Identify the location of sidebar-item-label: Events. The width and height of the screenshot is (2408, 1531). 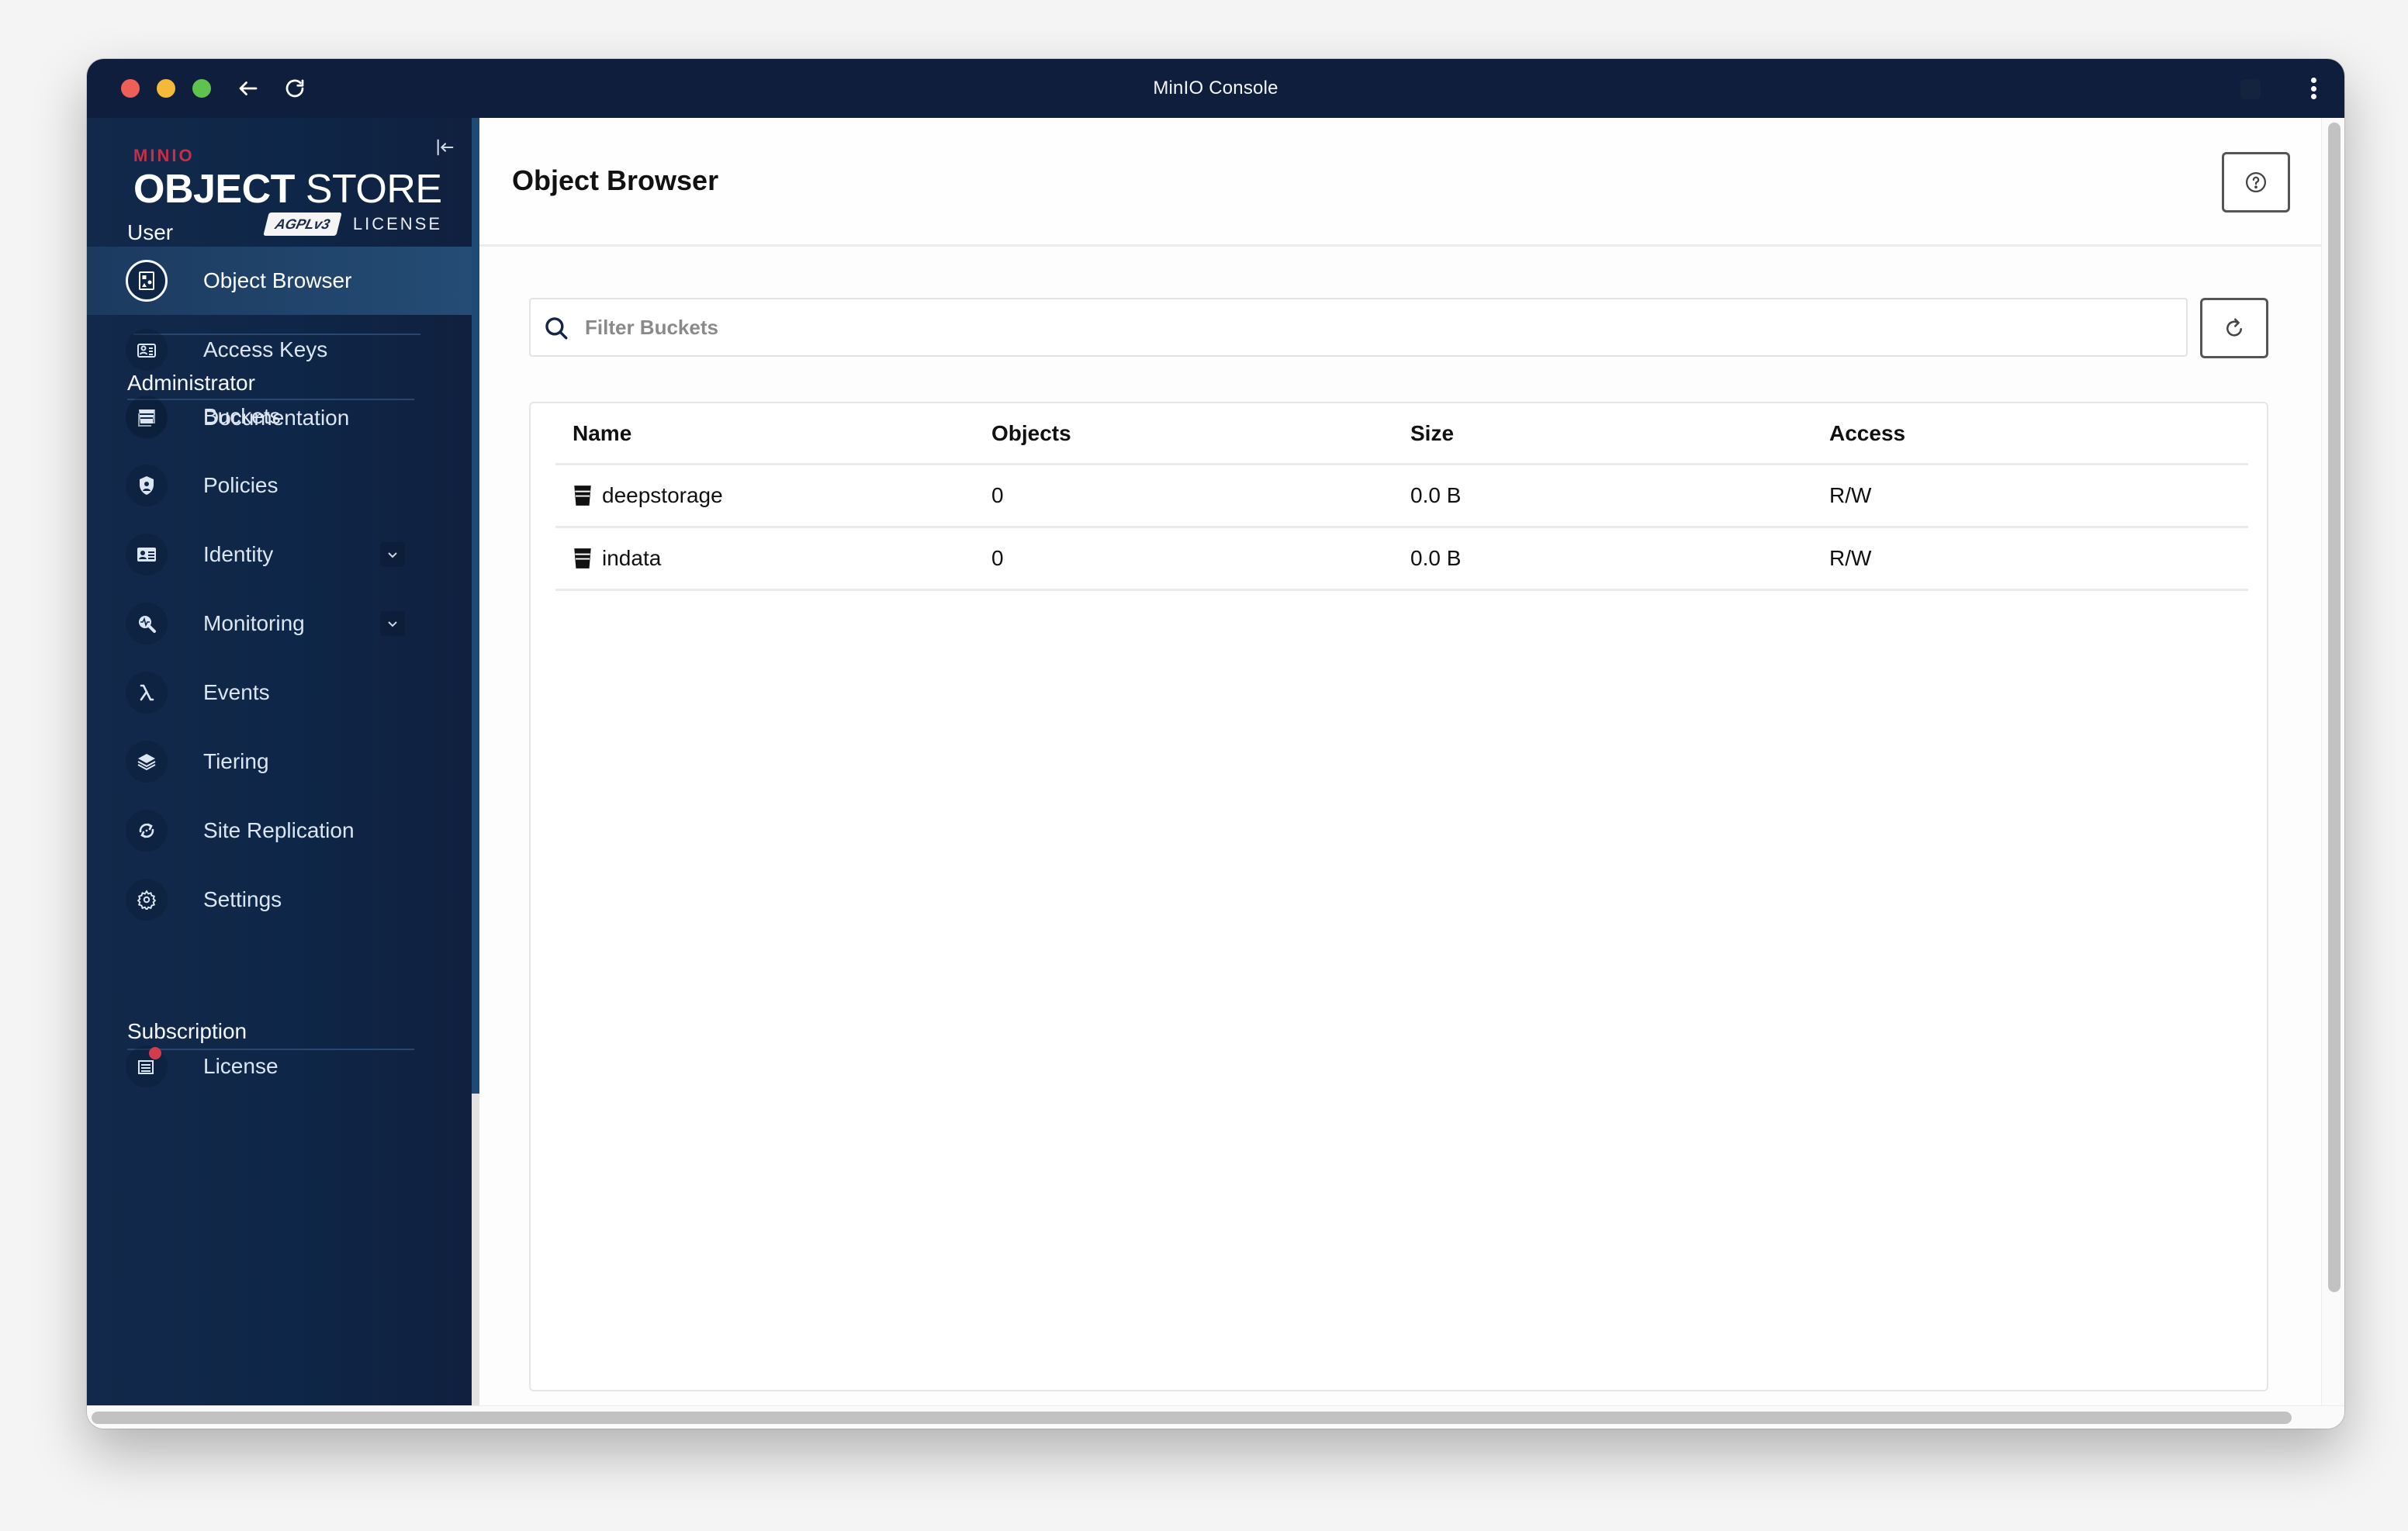
(236, 692).